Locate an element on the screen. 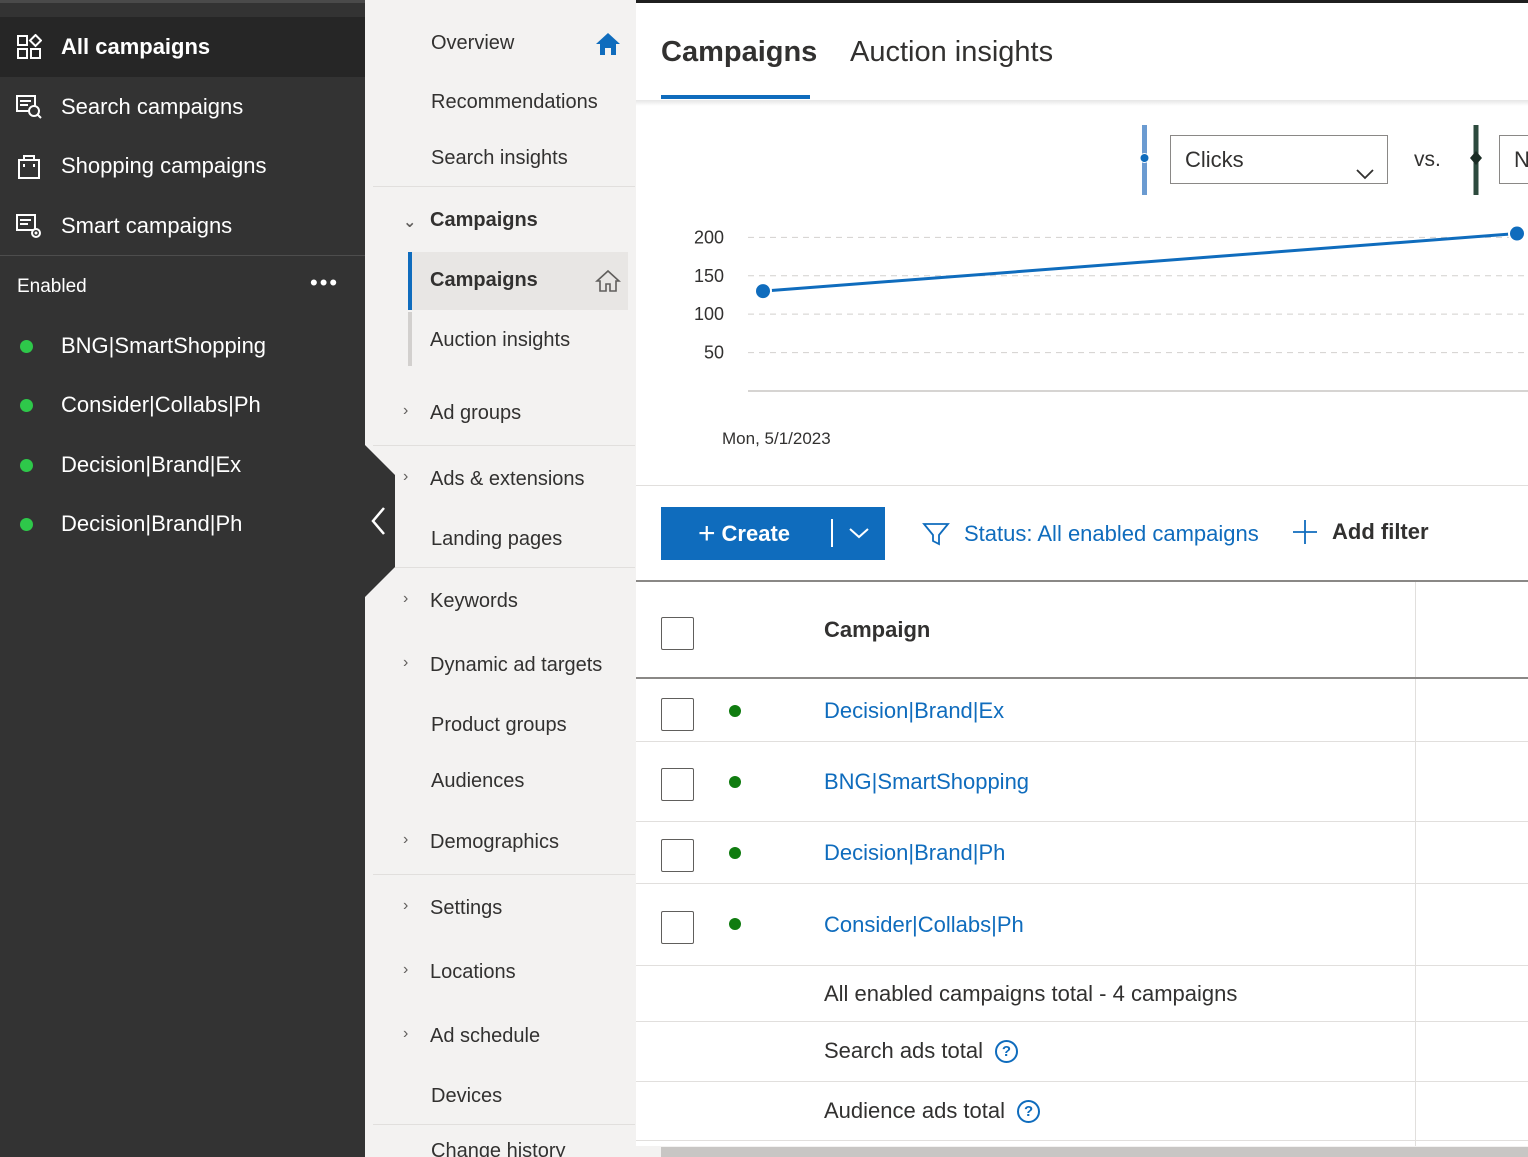 This screenshot has width=1528, height=1157. sidebar-item-label: Shopping campaigns is located at coordinates (164, 165).